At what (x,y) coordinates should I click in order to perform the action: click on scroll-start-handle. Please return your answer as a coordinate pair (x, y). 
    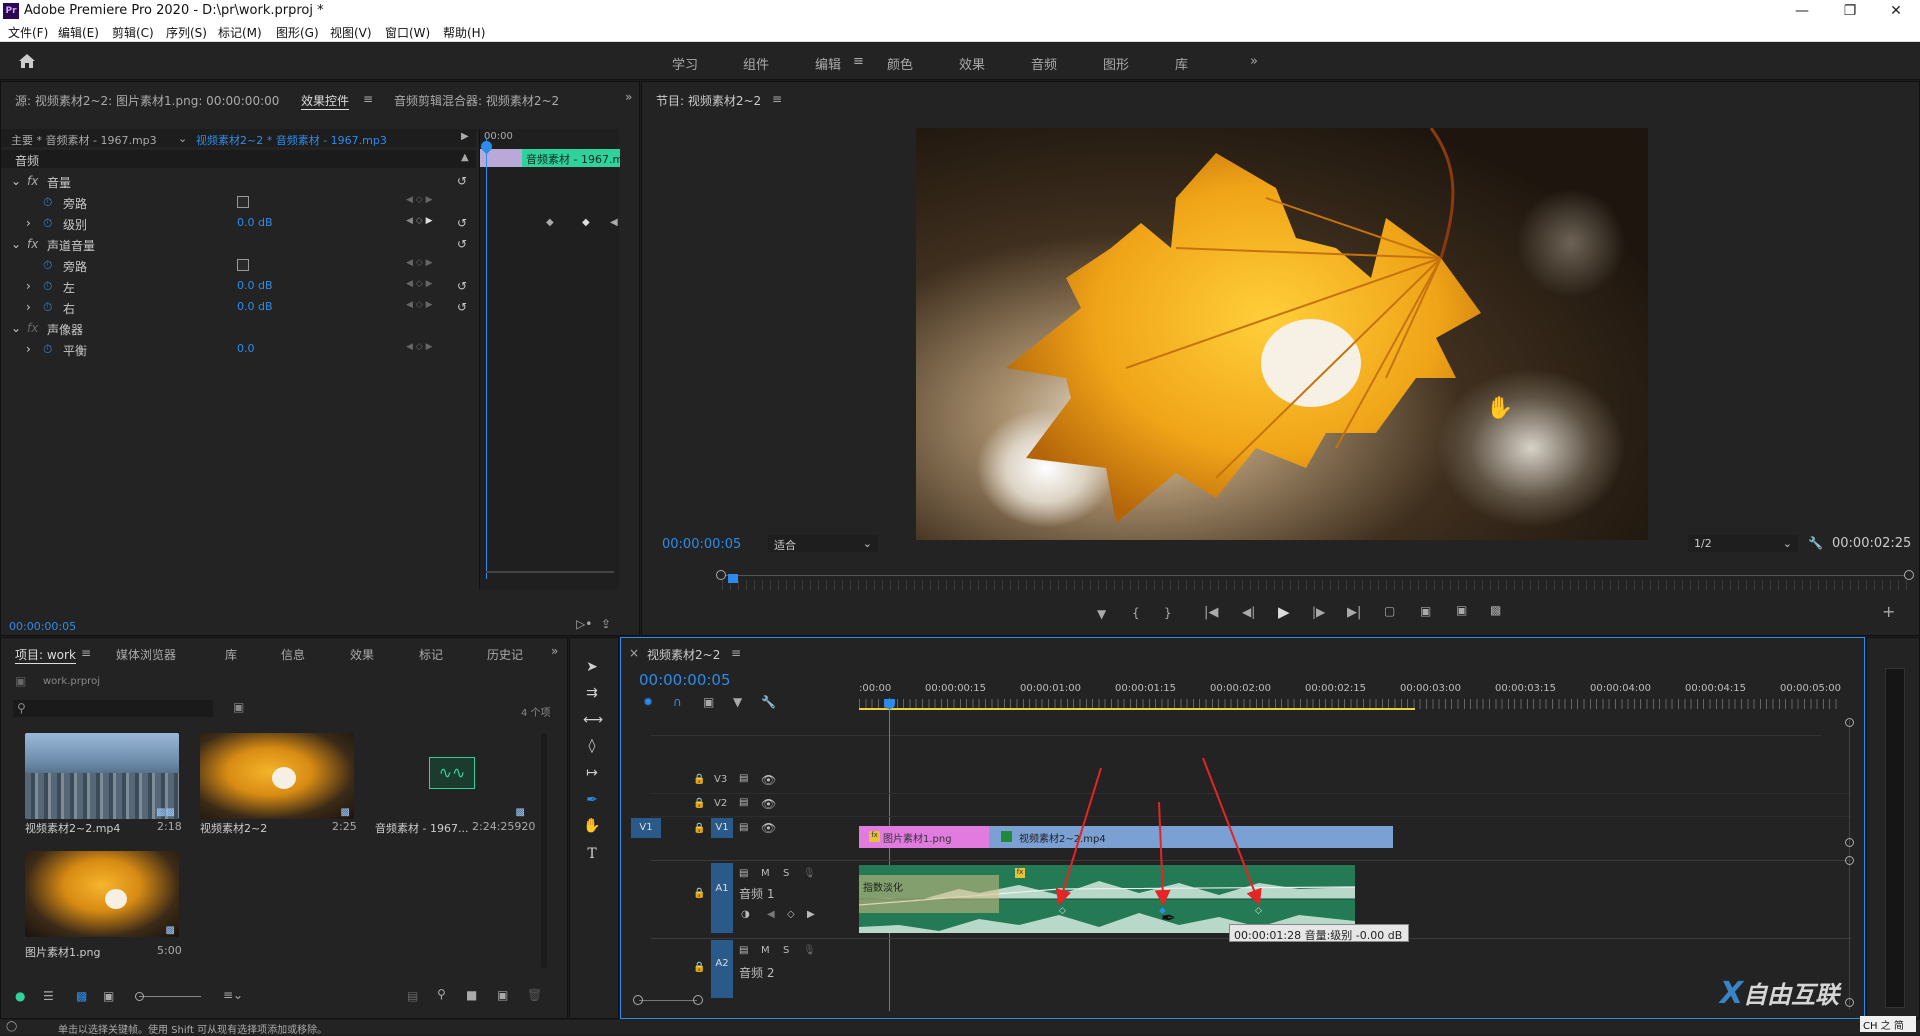
    Looking at the image, I should click on (638, 1000).